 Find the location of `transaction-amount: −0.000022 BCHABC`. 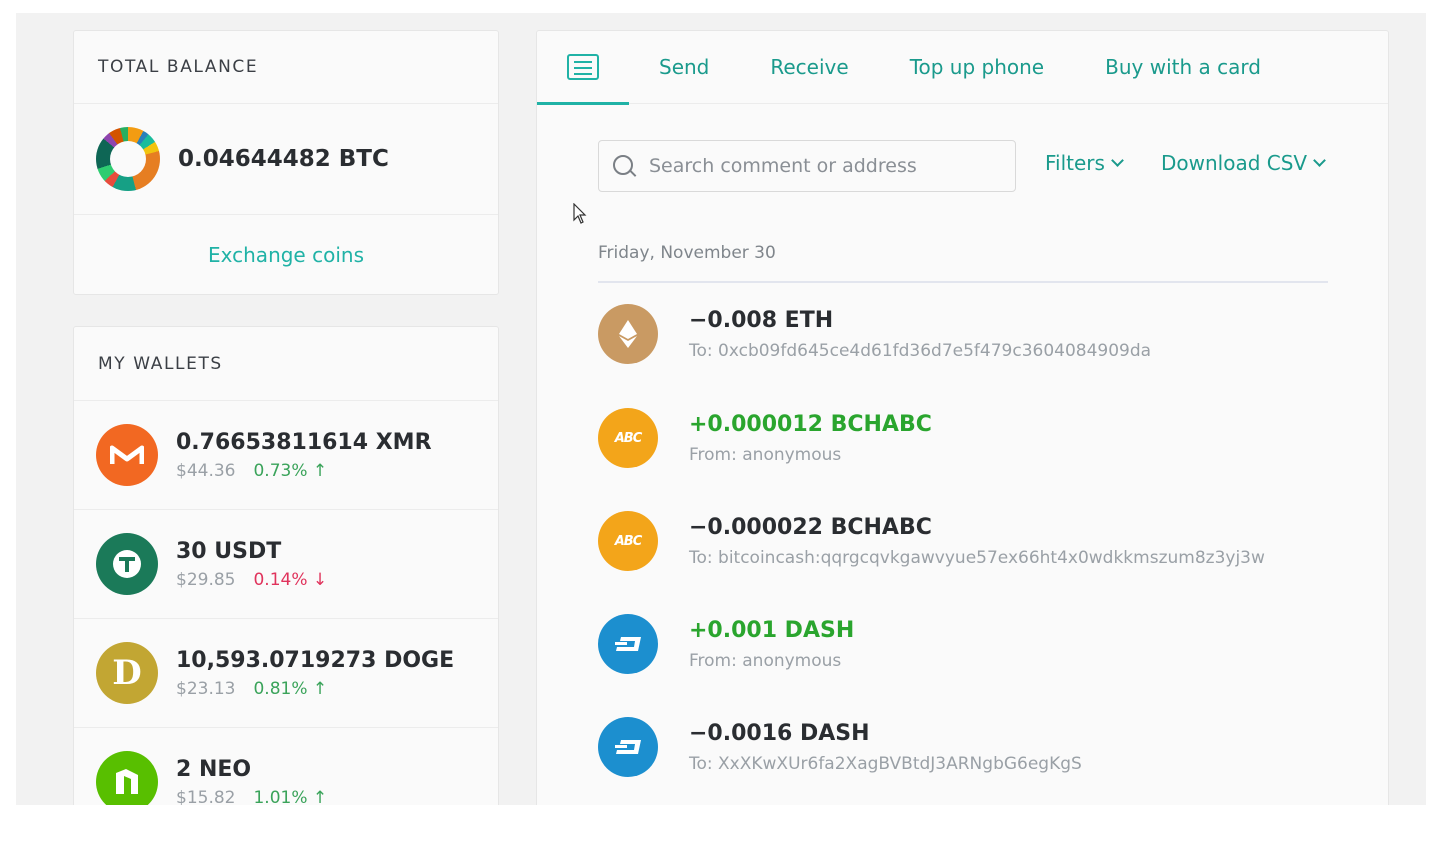

transaction-amount: −0.000022 BCHABC is located at coordinates (810, 527).